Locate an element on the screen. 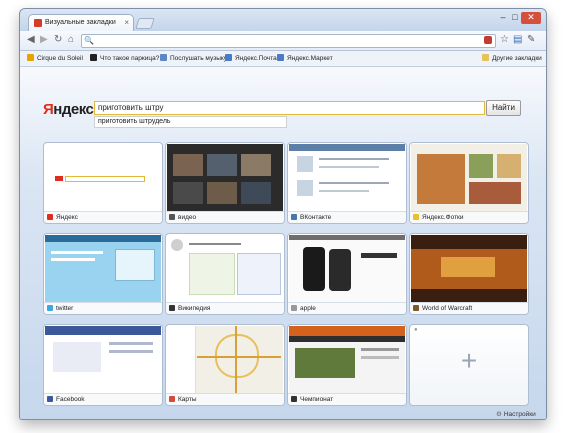  thumbnail-vkontakte is located at coordinates (347, 178).